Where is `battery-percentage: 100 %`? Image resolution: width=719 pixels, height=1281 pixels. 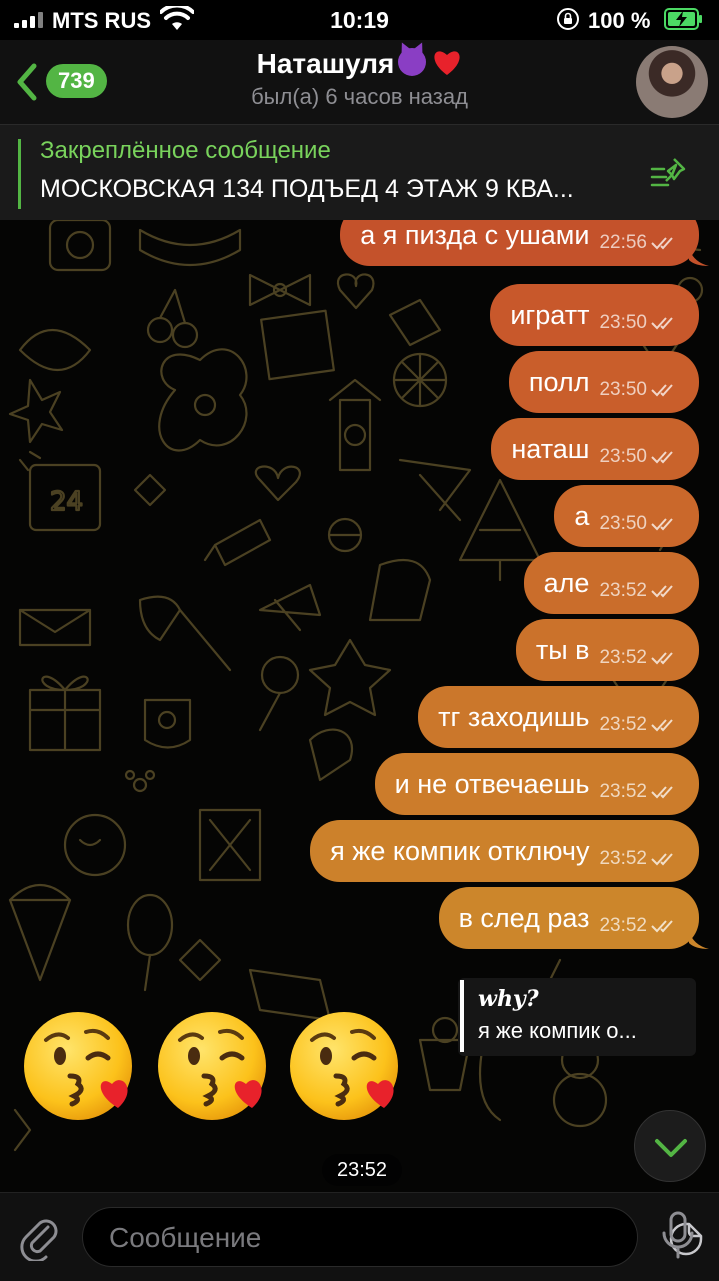 battery-percentage: 100 % is located at coordinates (619, 20).